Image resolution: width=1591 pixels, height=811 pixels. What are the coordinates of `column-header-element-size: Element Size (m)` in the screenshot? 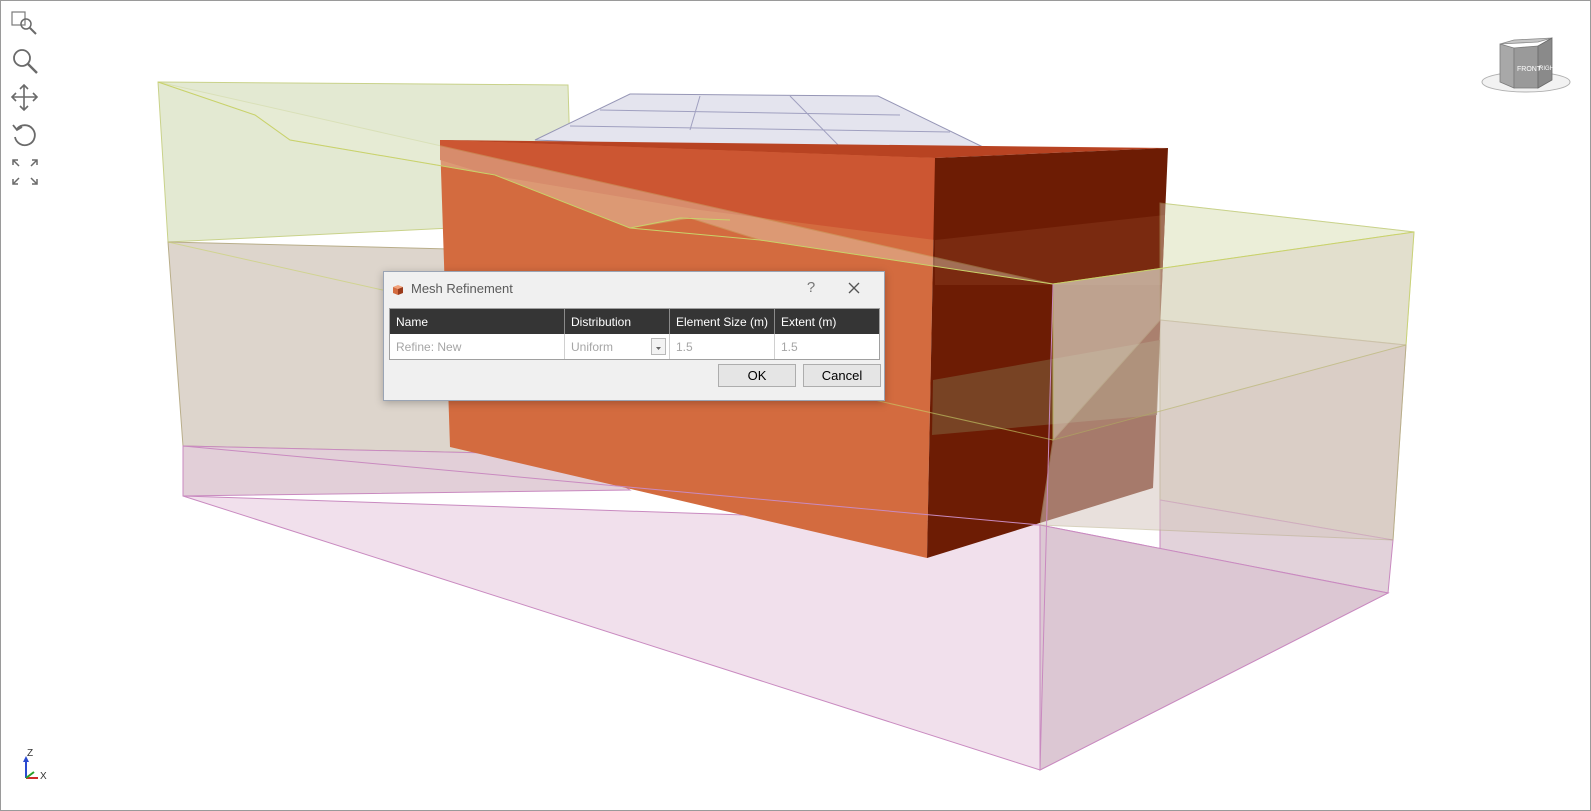 It's located at (722, 321).